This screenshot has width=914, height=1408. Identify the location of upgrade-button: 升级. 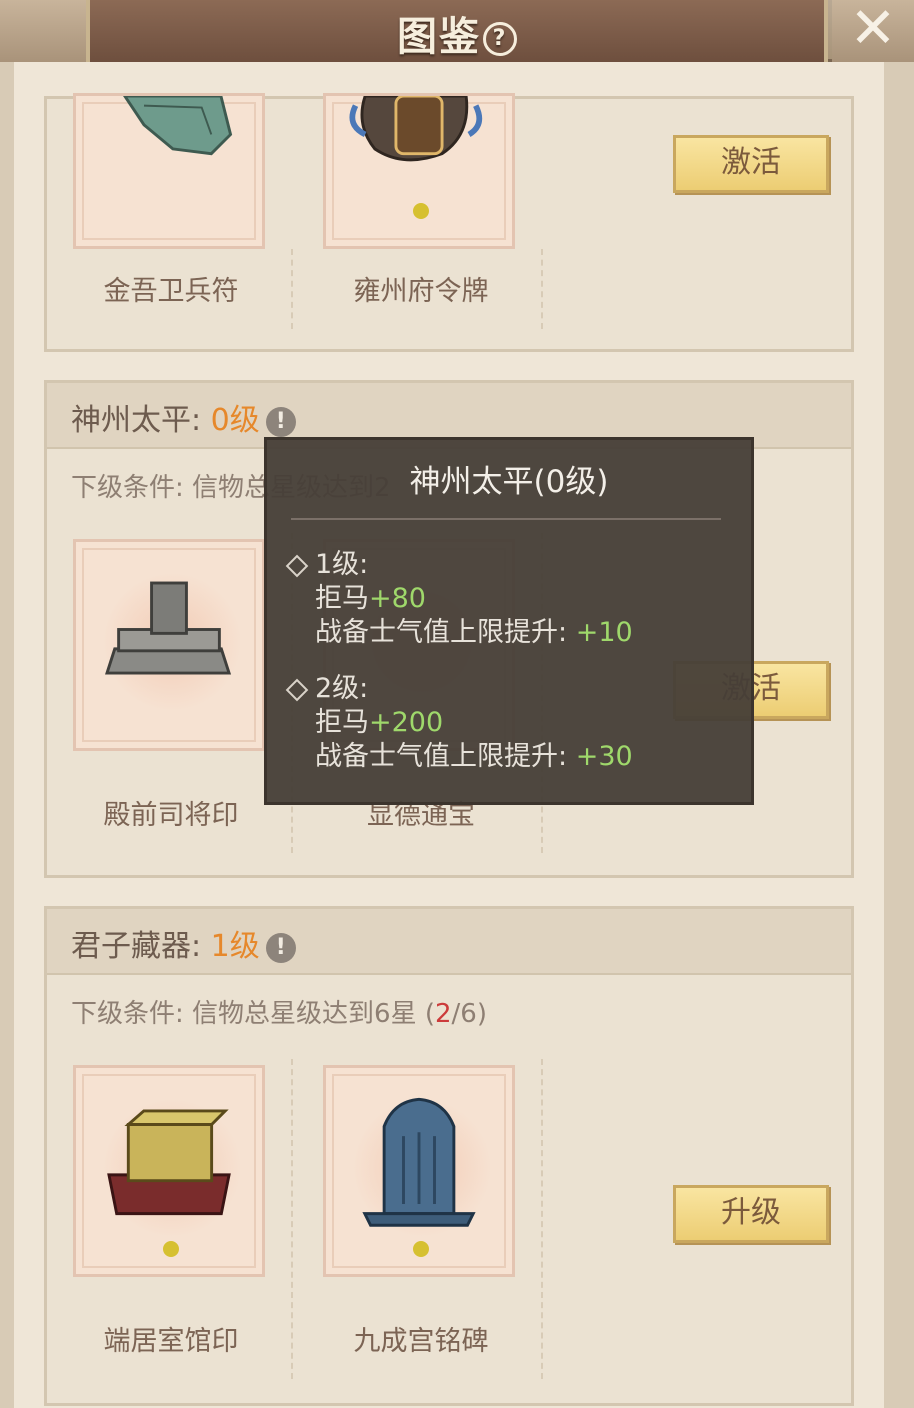
(751, 1214).